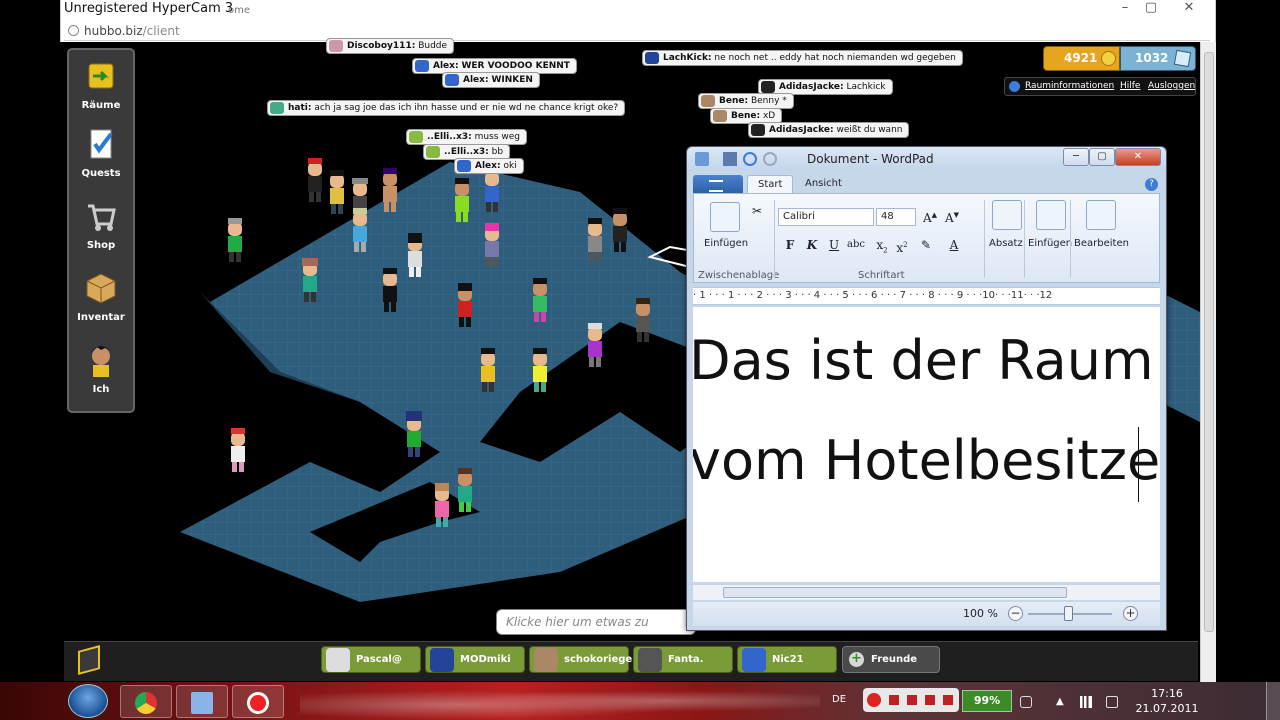 The width and height of the screenshot is (1280, 720). I want to click on shrink-font-icon: A▼, so click(952, 215).